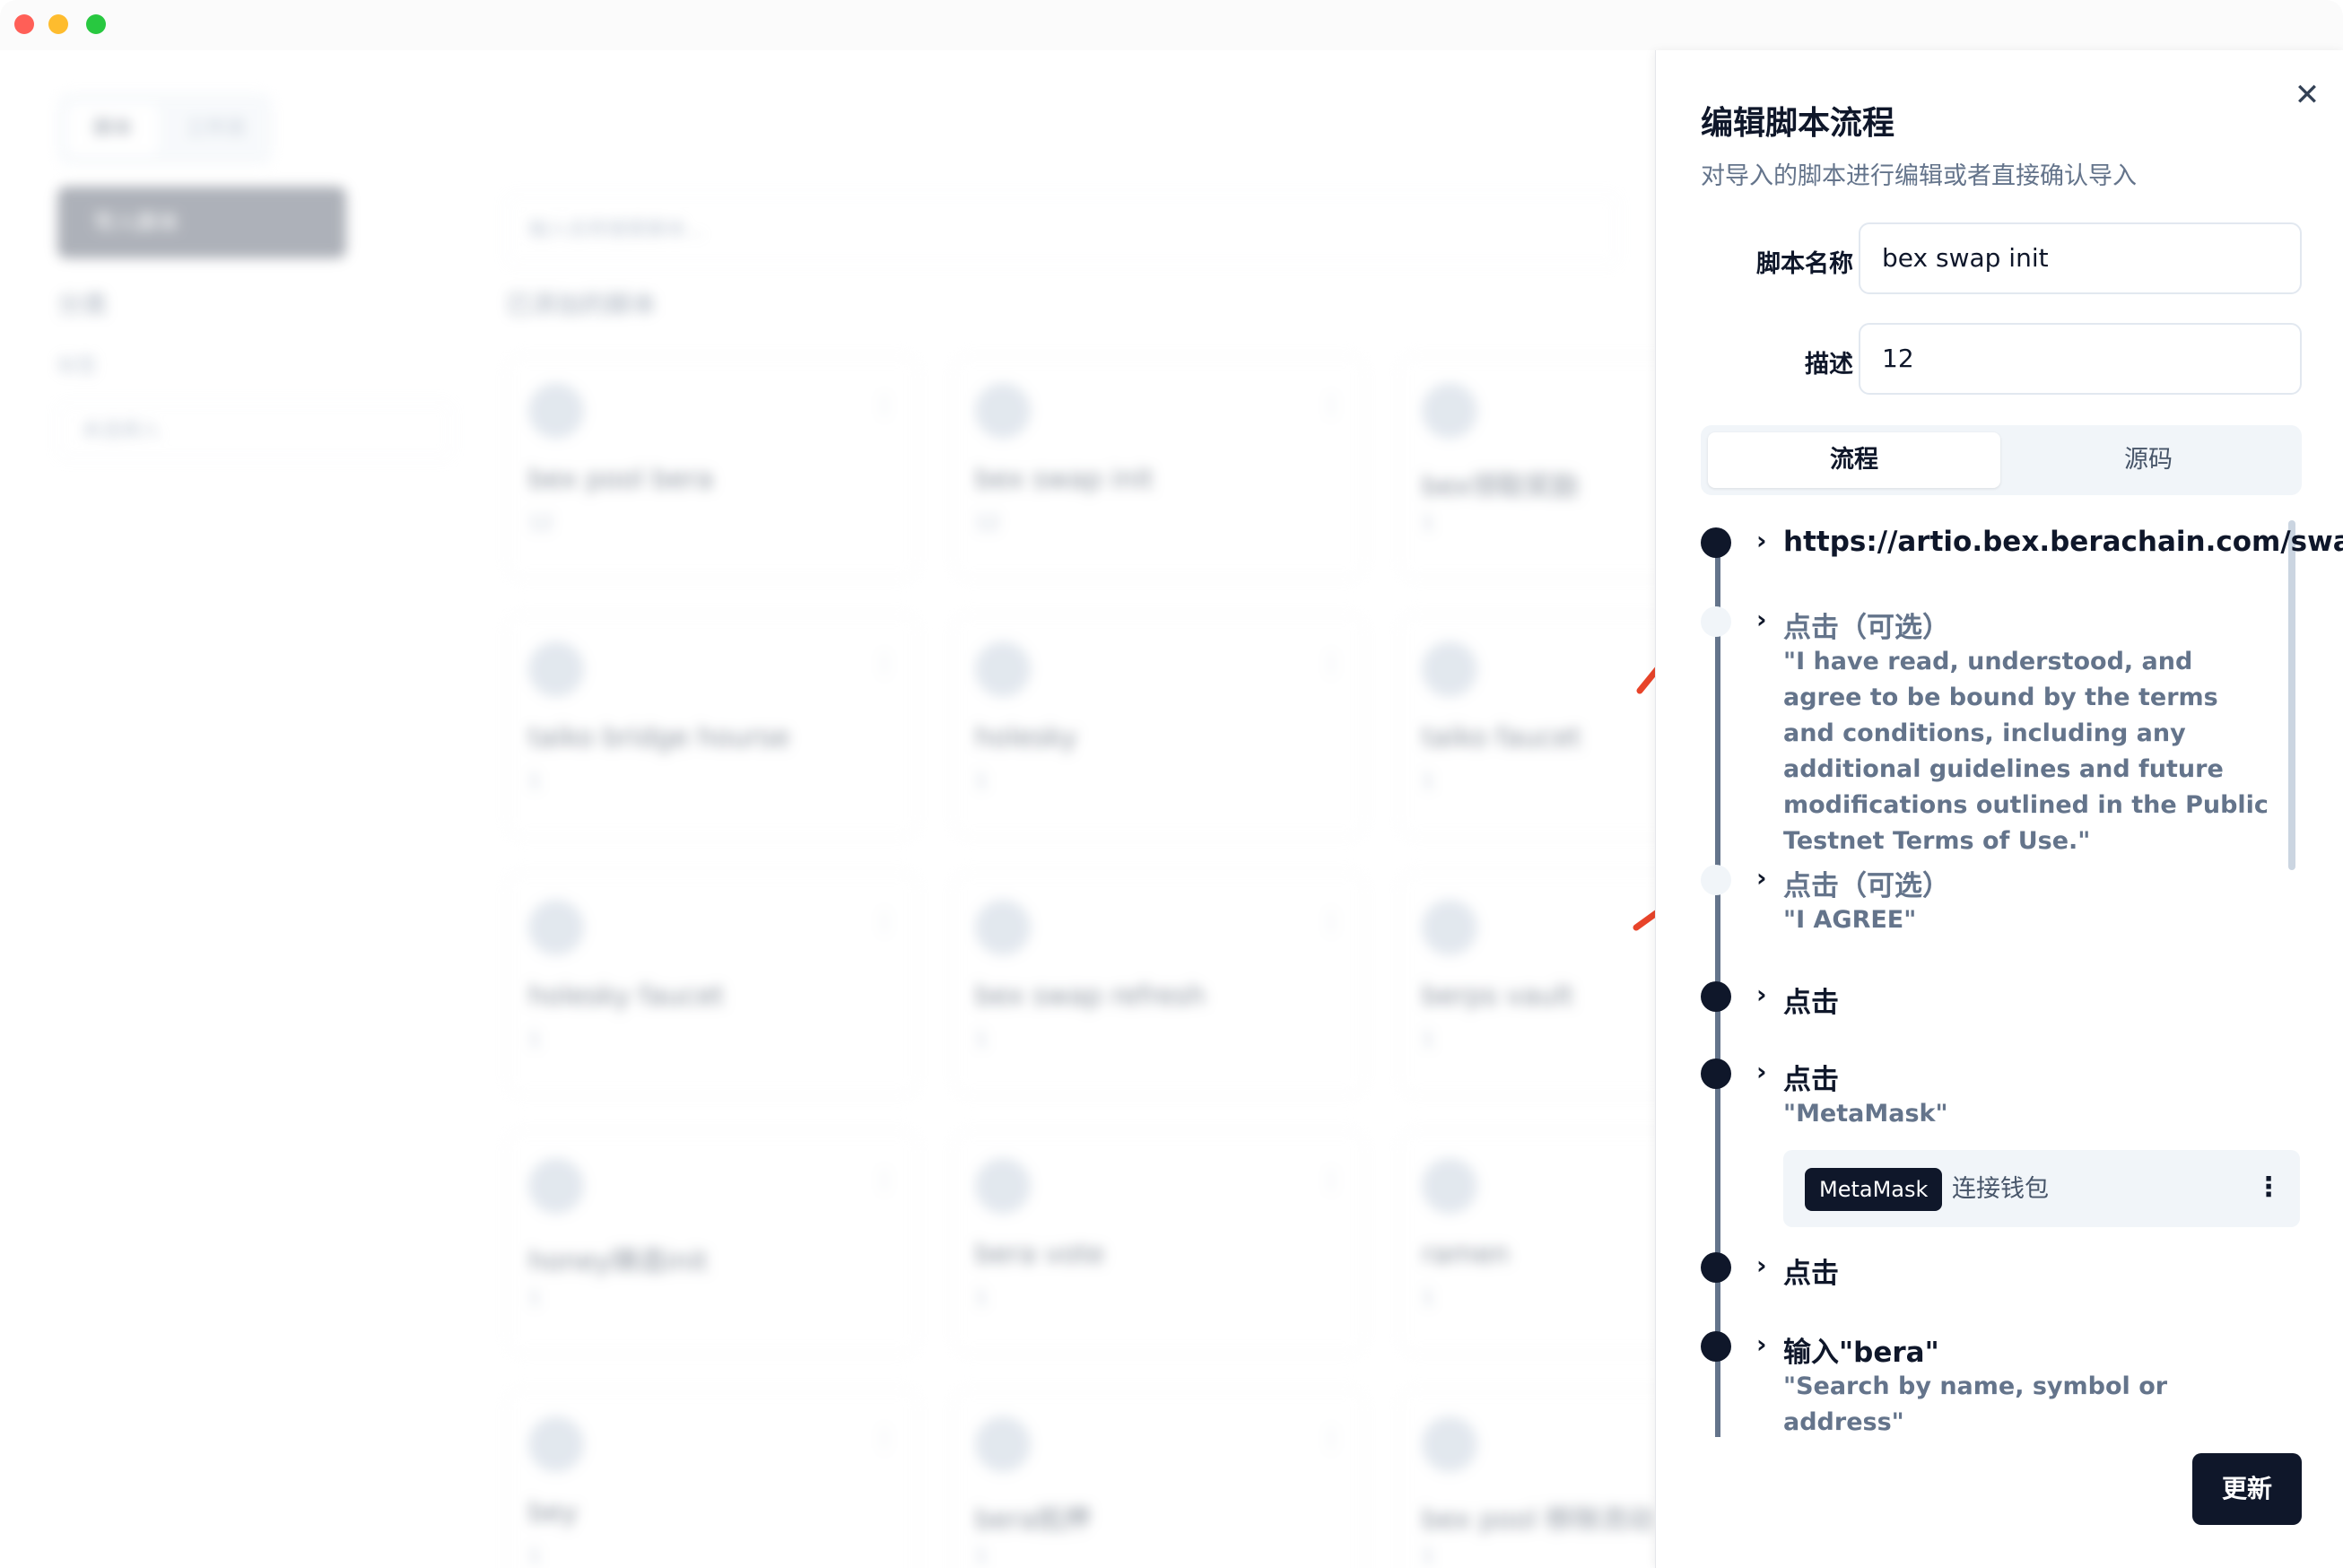 The image size is (2343, 1568). Describe the element at coordinates (712, 984) in the screenshot. I see `bg-script-card: ⋮ holesky faucet 1` at that location.